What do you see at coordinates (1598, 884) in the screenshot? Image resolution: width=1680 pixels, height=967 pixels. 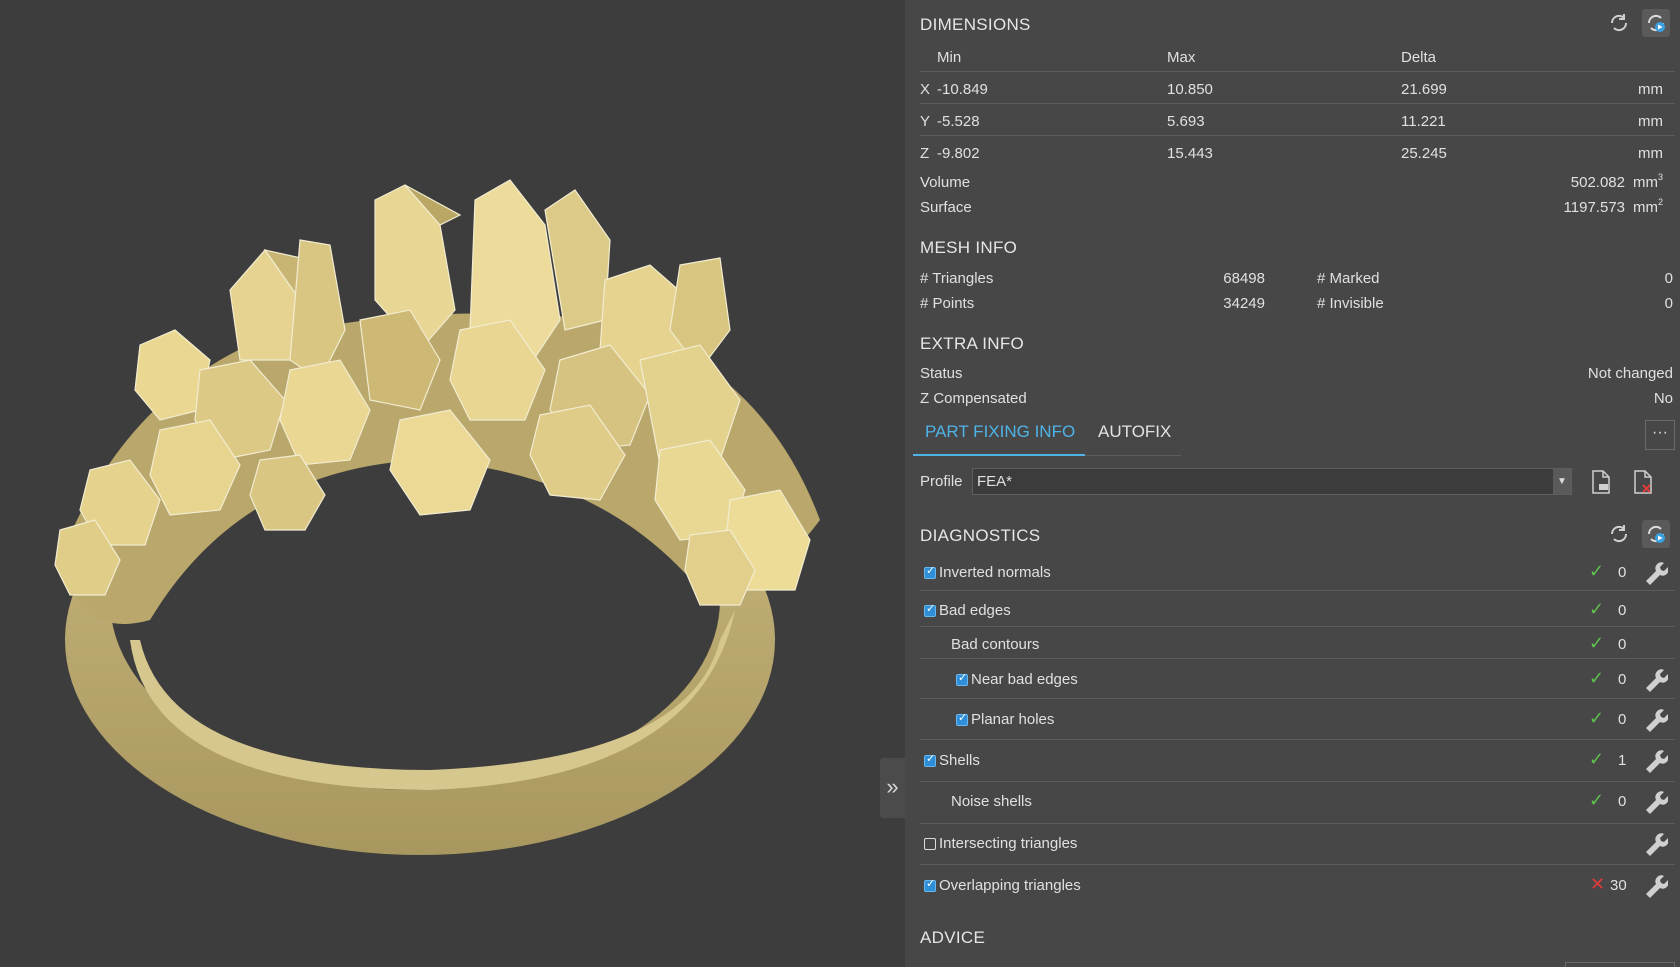 I see `error-x-icon: ✕` at bounding box center [1598, 884].